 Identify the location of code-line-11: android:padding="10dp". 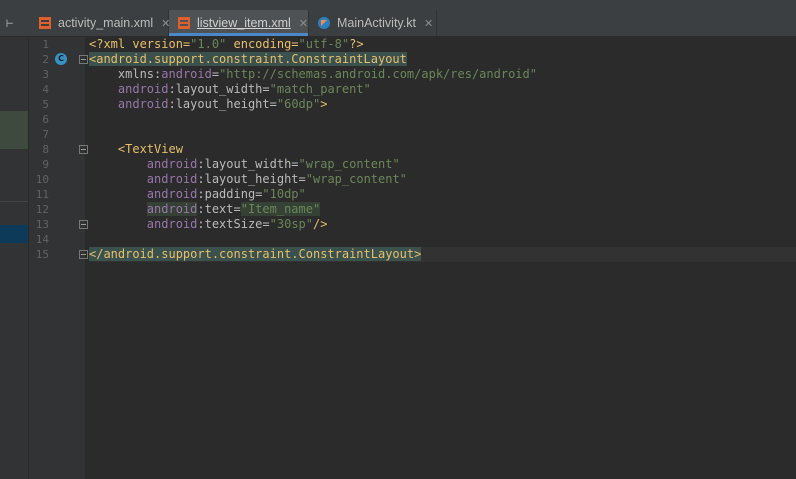
(442, 194).